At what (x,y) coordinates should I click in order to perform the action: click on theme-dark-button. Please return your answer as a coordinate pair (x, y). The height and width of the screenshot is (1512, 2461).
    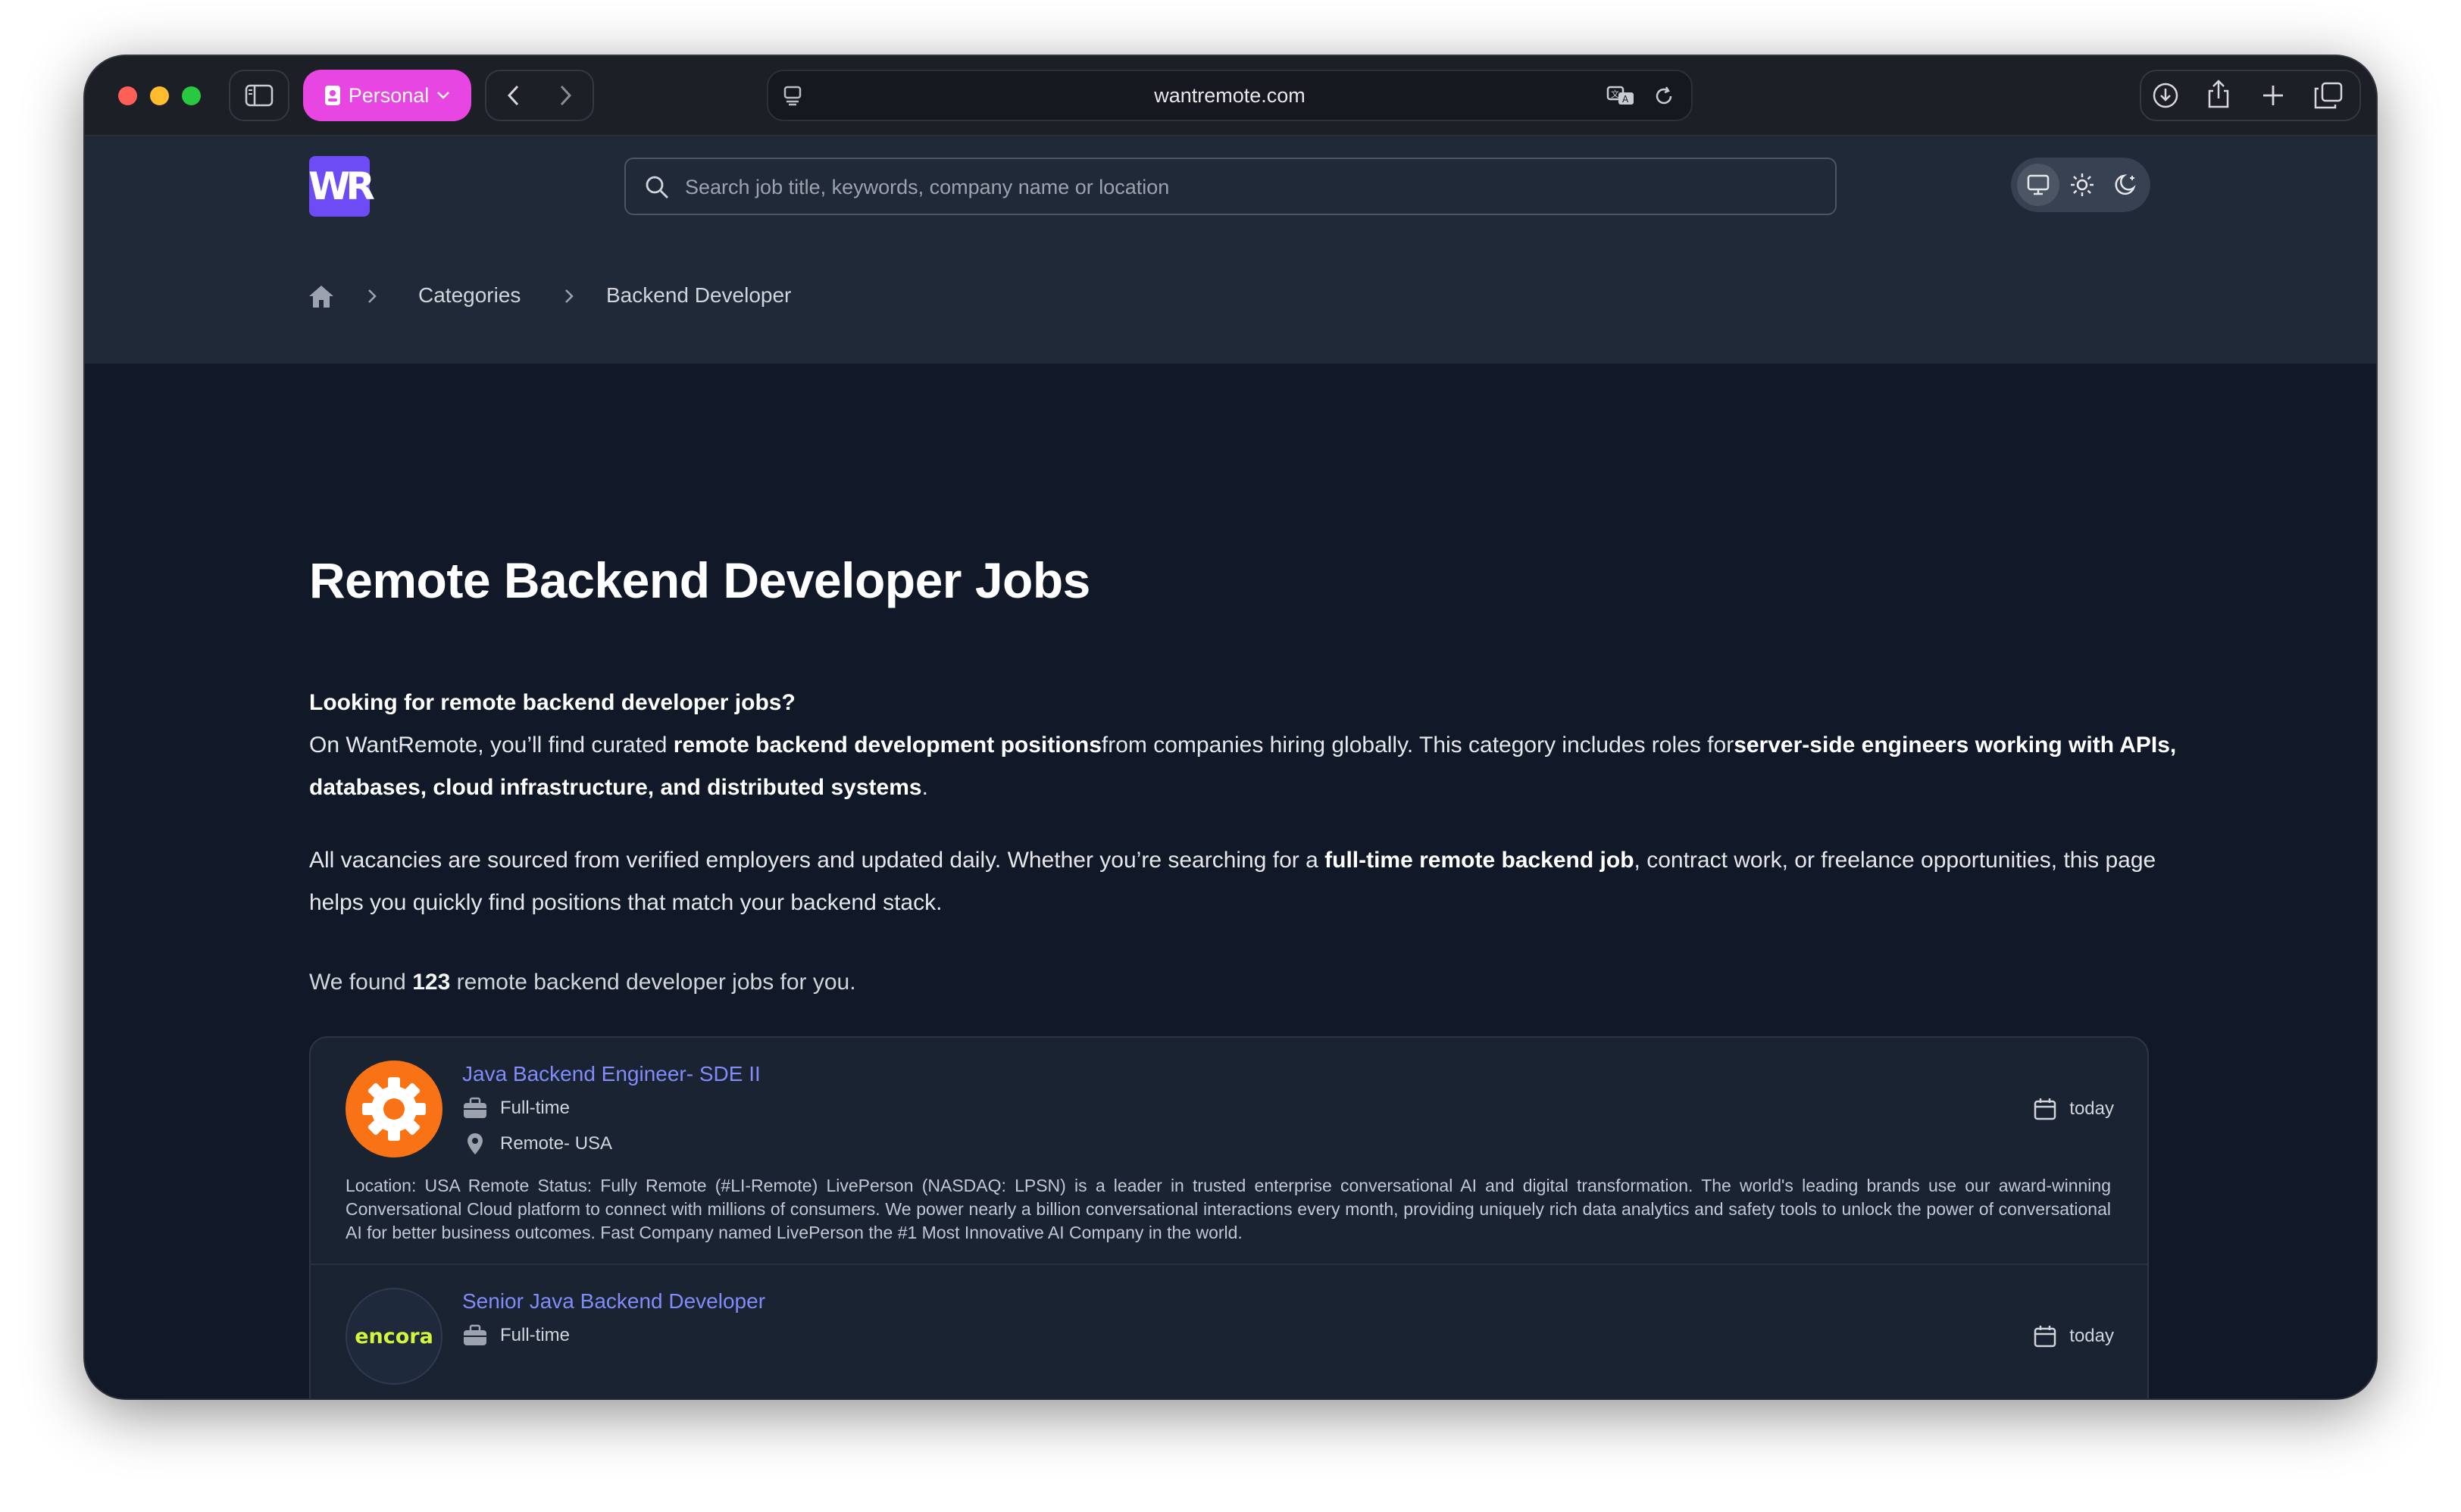
    Looking at the image, I should click on (2126, 185).